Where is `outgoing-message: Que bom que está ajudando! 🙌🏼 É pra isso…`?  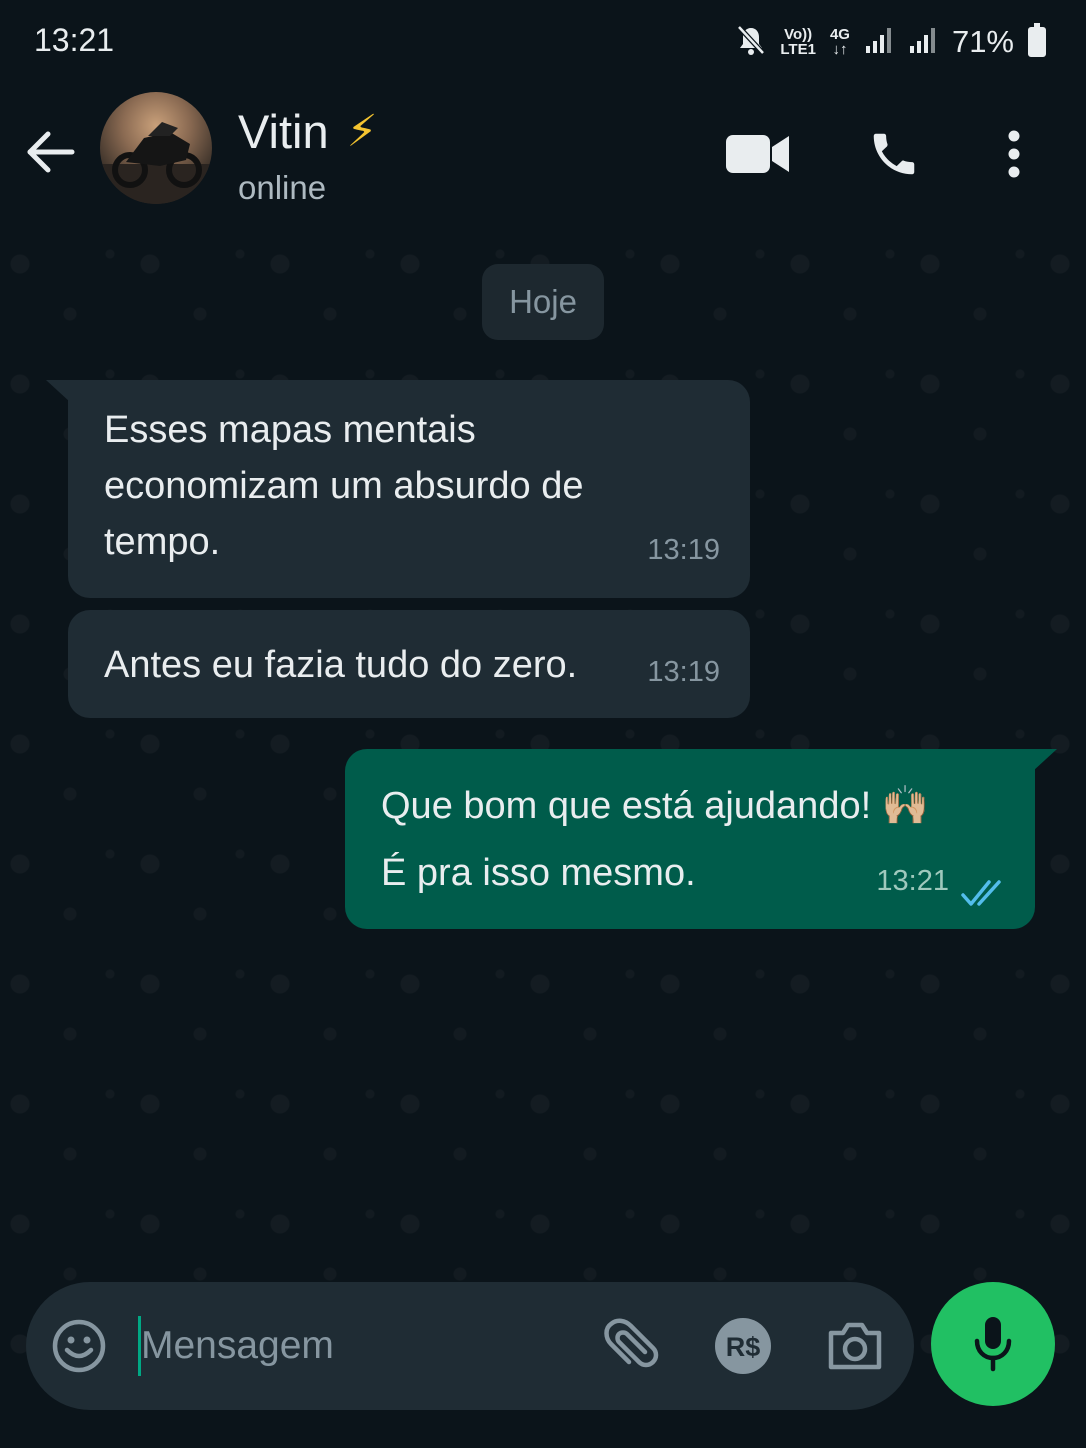 outgoing-message: Que bom que está ajudando! 🙌🏼 É pra isso… is located at coordinates (690, 839).